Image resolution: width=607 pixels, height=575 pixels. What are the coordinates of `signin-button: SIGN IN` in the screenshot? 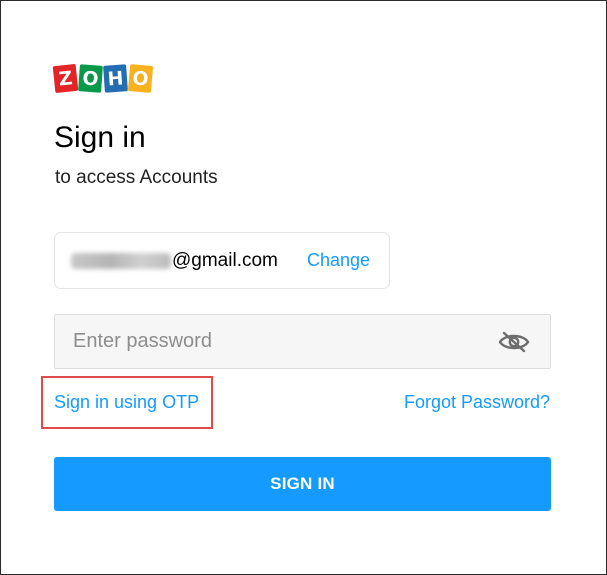 It's located at (302, 484).